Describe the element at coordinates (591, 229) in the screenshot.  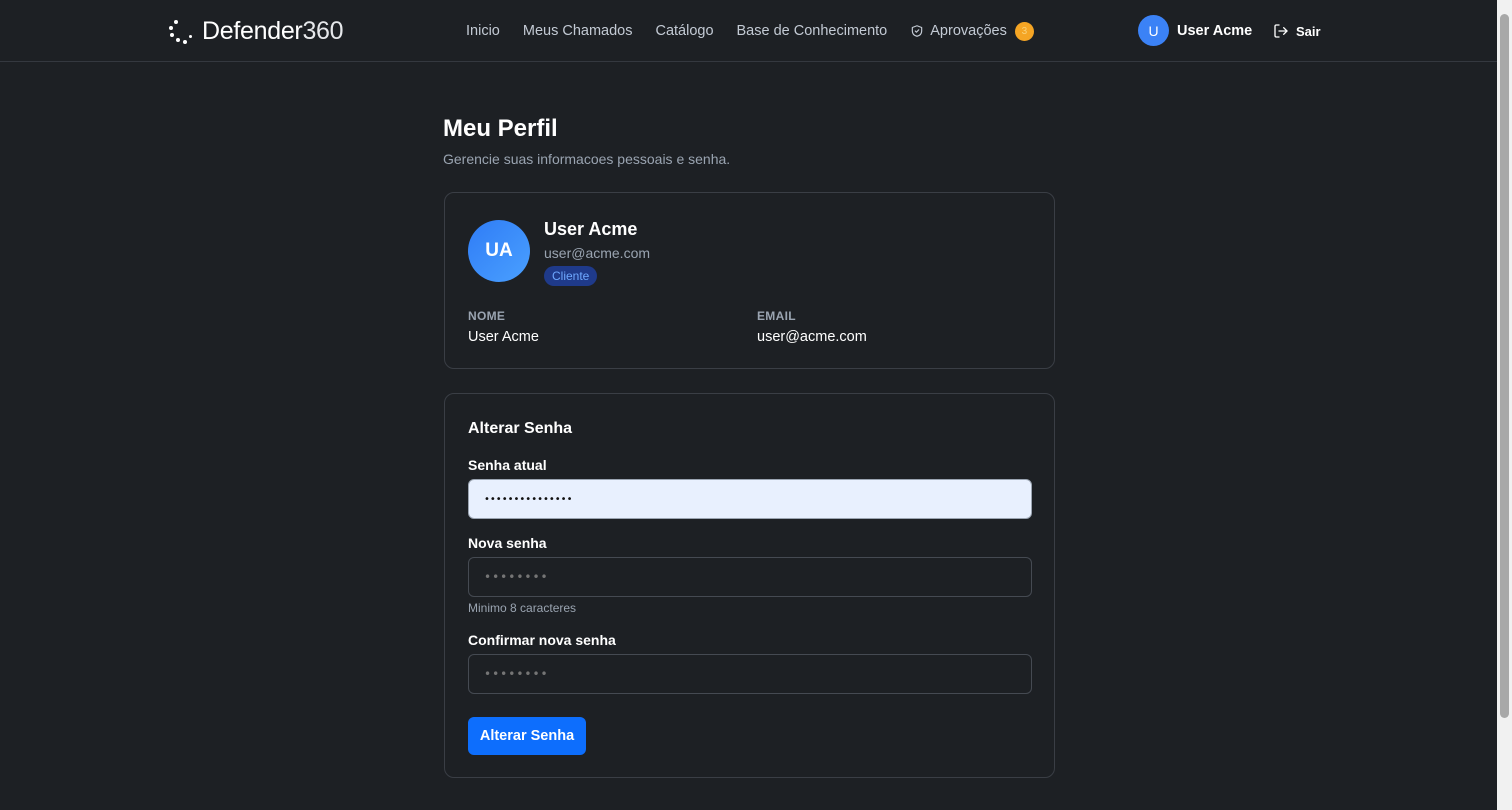
I see `profile-name: User Acme` at that location.